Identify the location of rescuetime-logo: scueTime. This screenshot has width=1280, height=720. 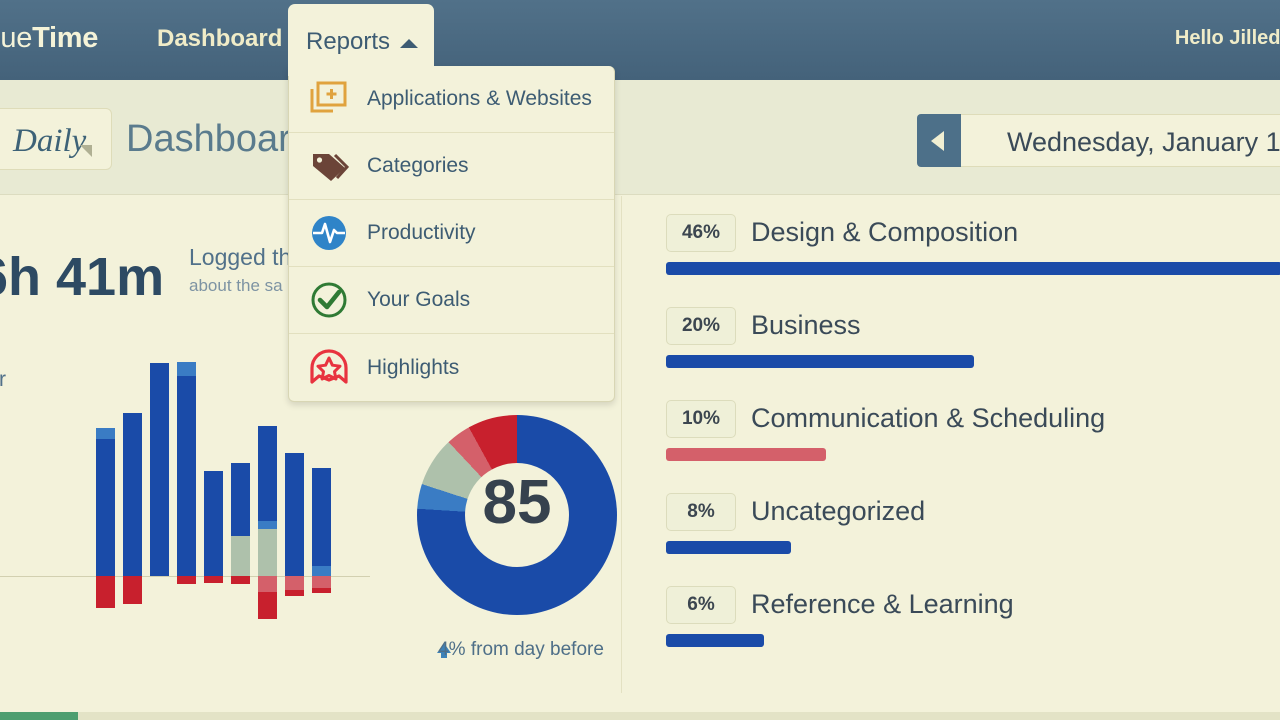
(49, 38).